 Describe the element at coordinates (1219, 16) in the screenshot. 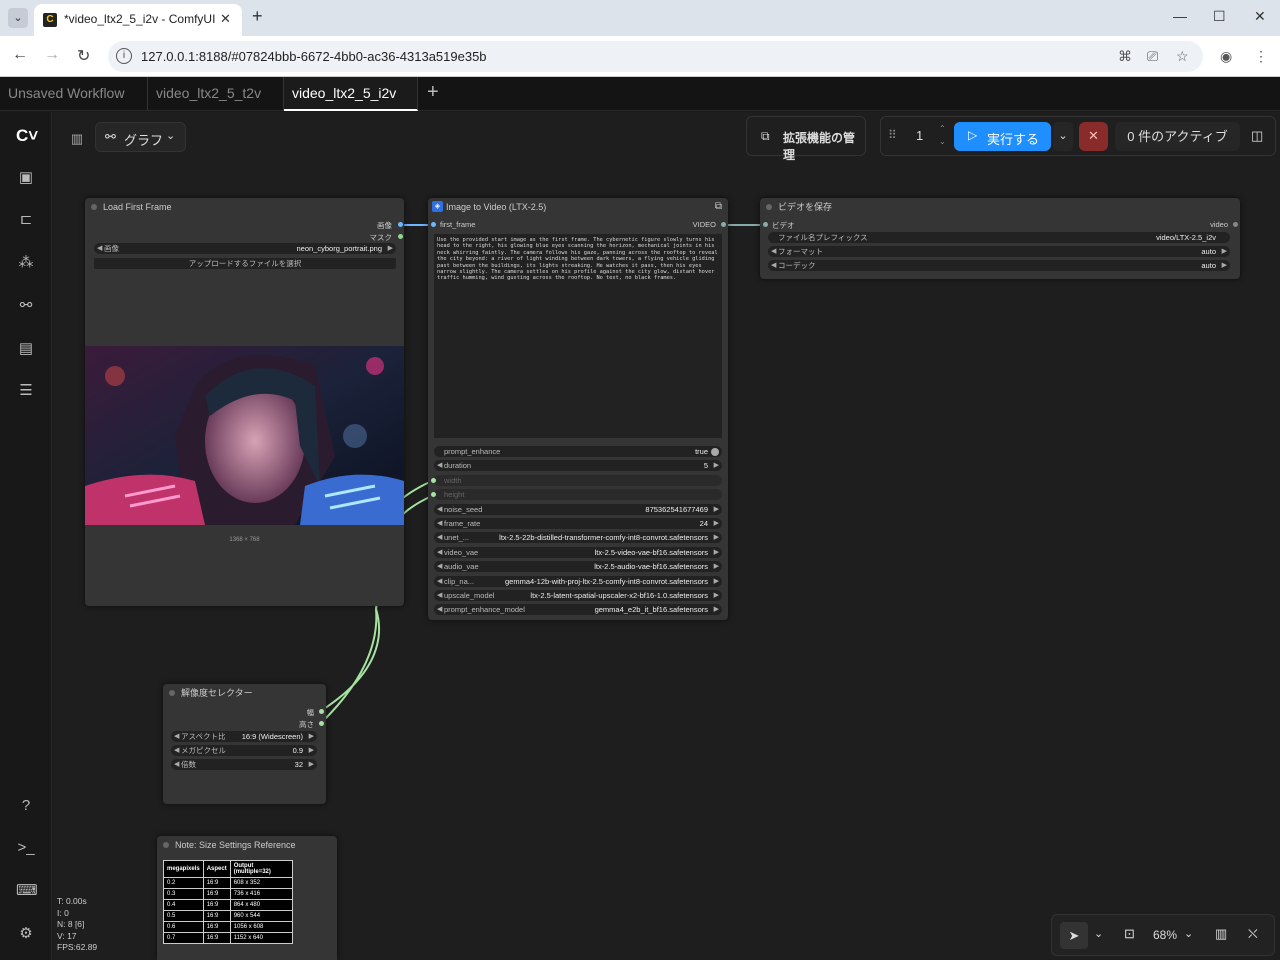

I see `maximize-icon: ☐` at that location.